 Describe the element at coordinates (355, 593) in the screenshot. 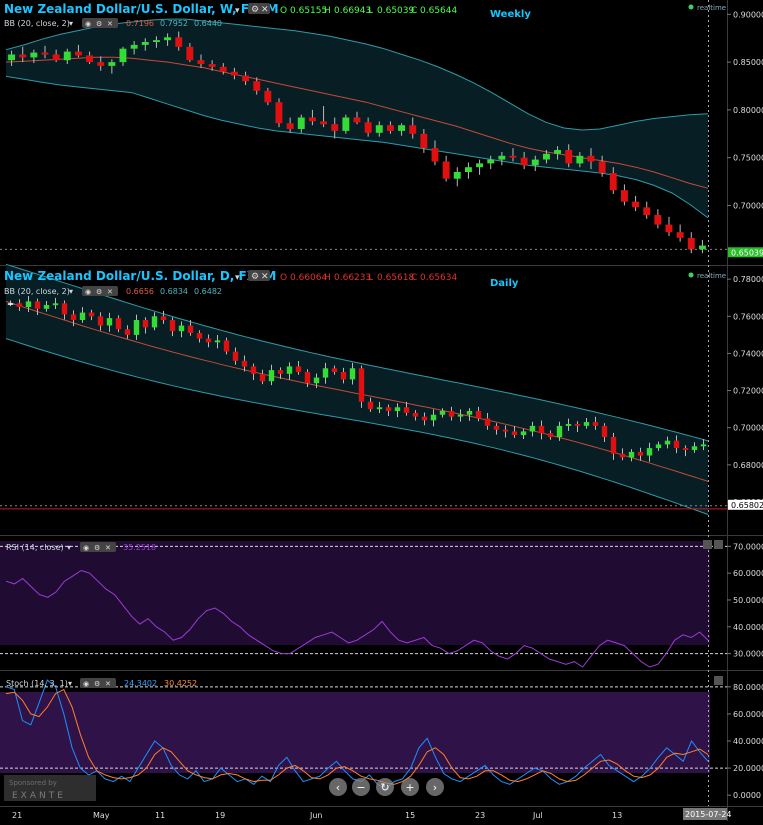

I see `rsi-panel-fill` at that location.